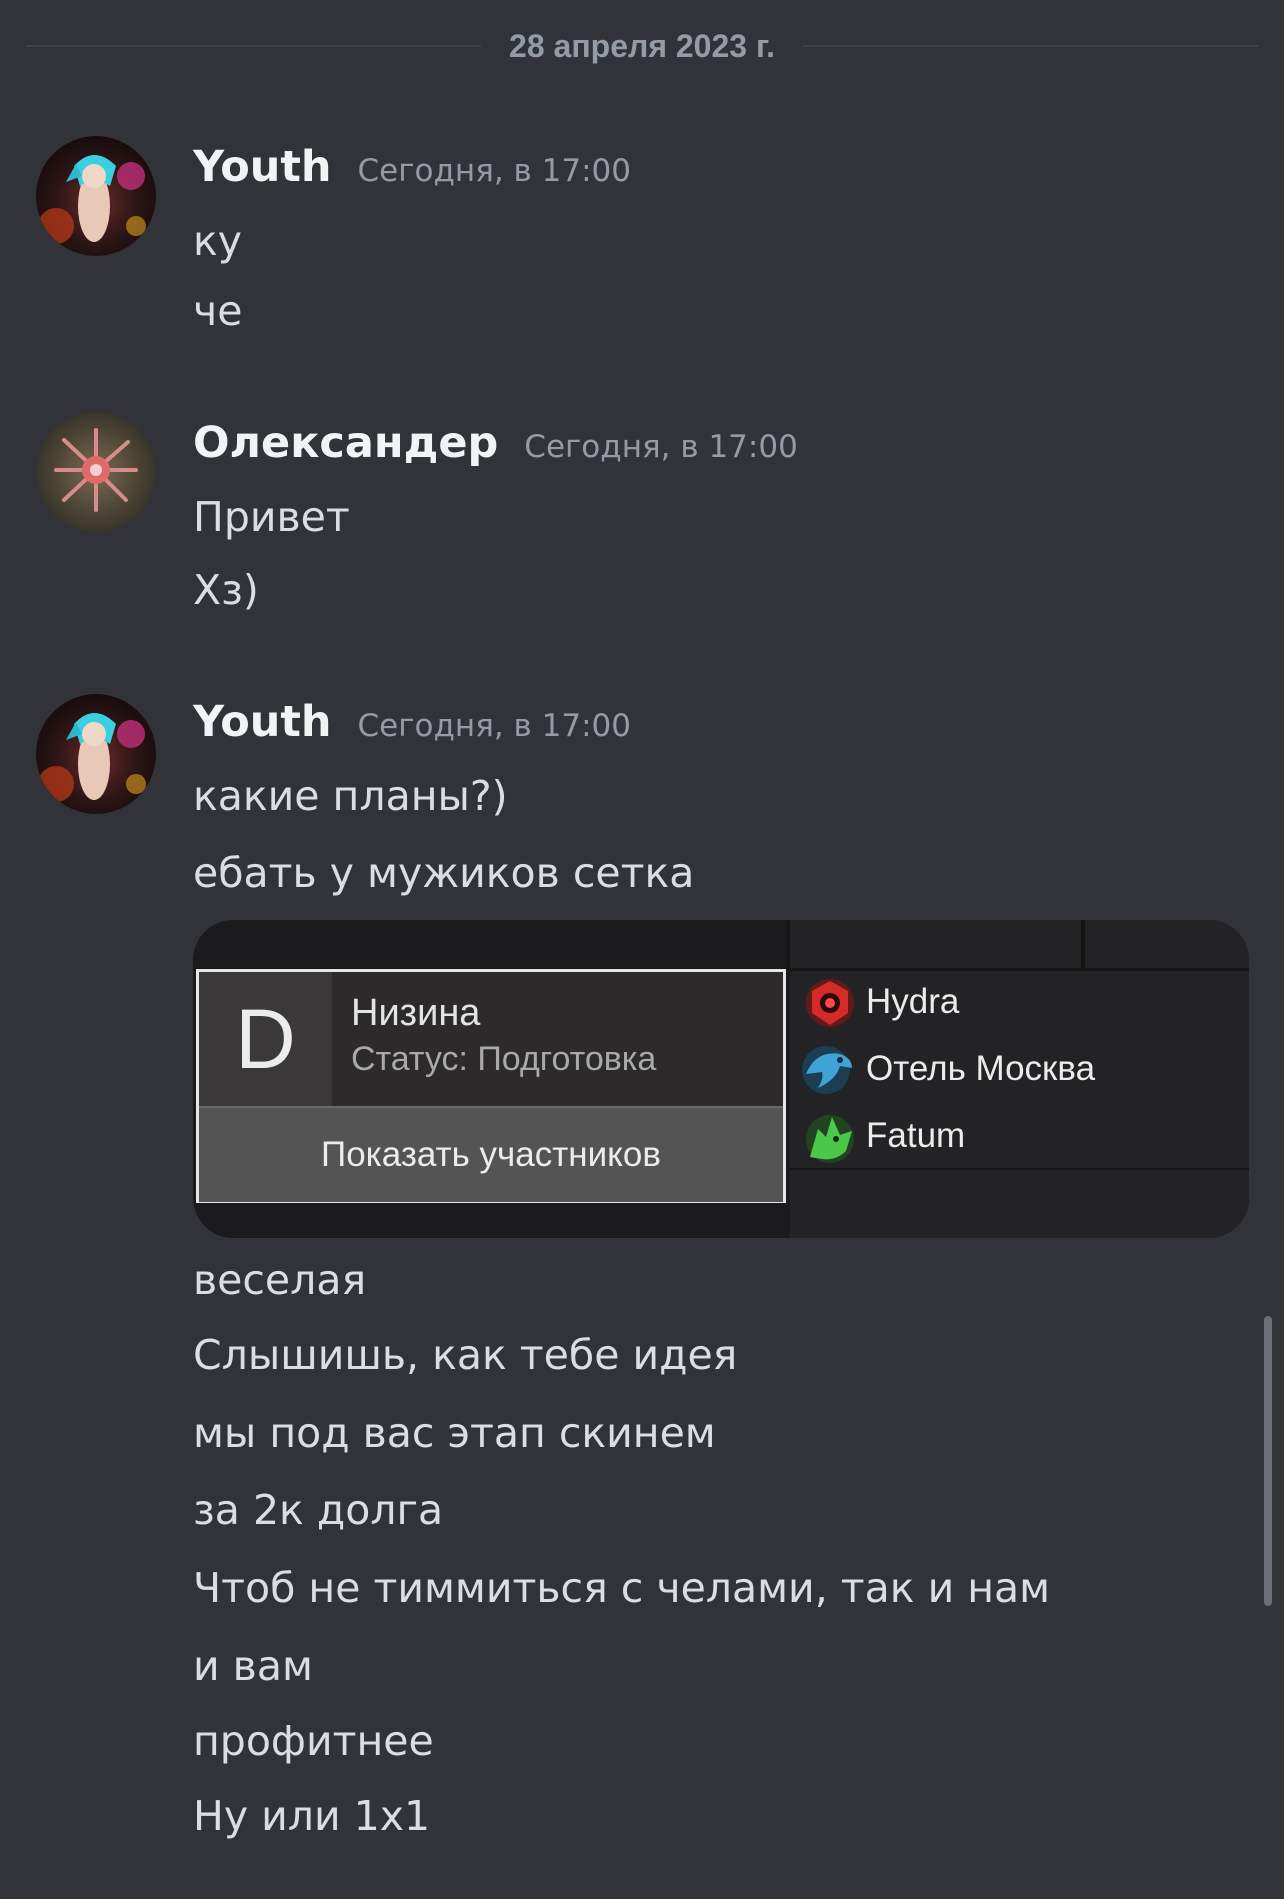 Image resolution: width=1284 pixels, height=1899 pixels. What do you see at coordinates (1268, 1461) in the screenshot?
I see `scrollbar-thumb` at bounding box center [1268, 1461].